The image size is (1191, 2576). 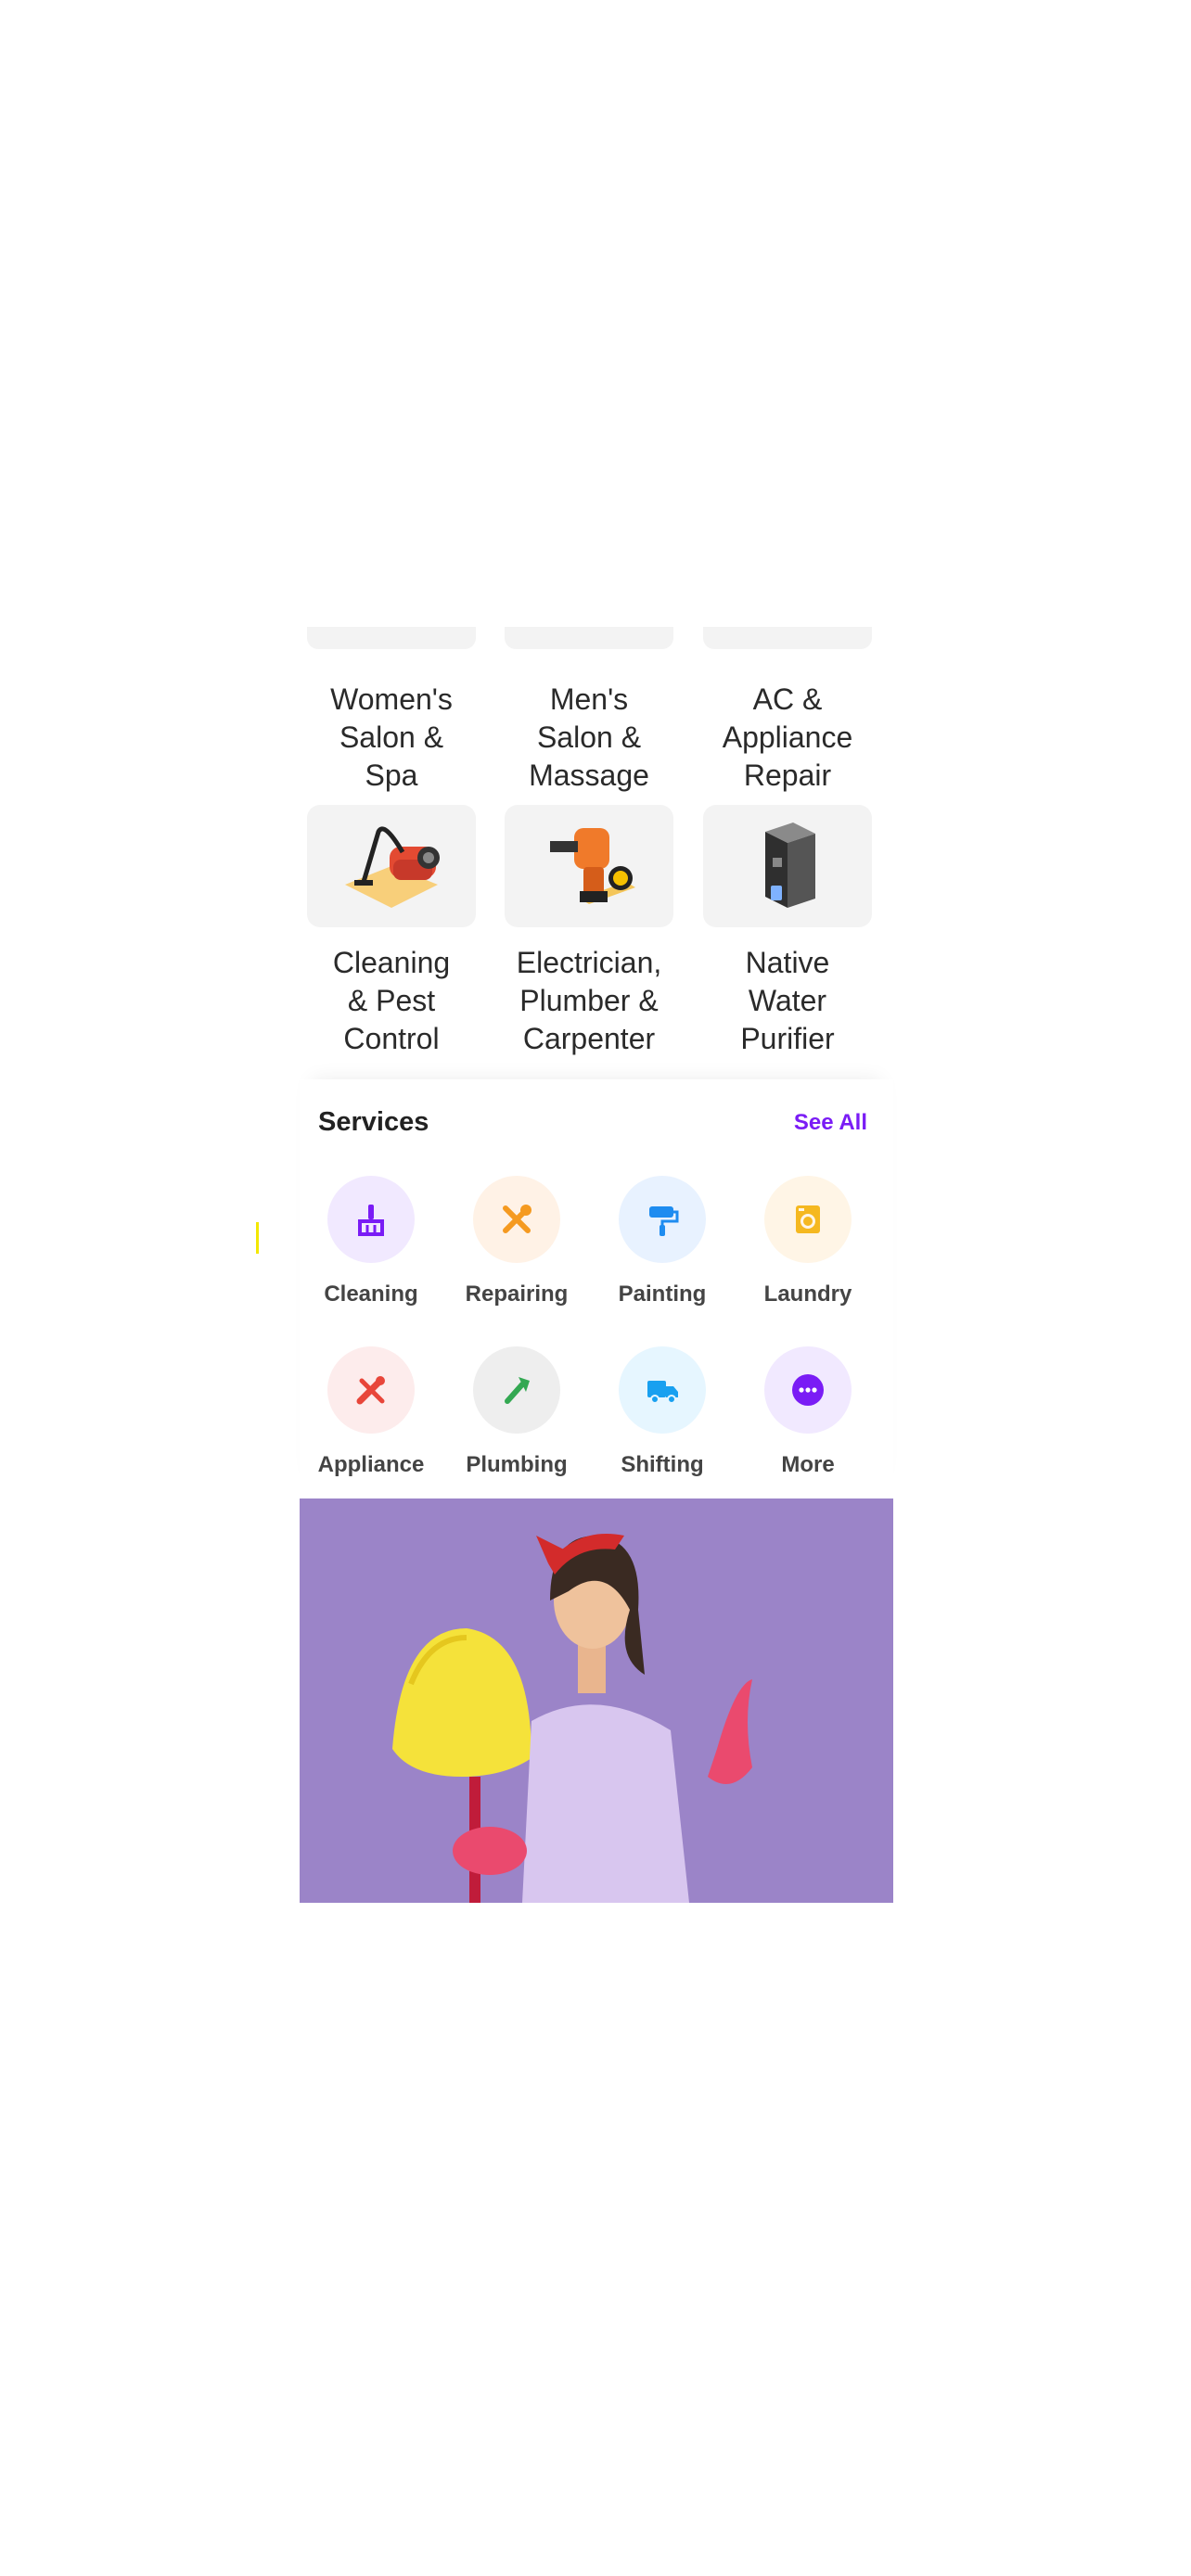 I want to click on service-laundry: Laundry, so click(x=807, y=1241).